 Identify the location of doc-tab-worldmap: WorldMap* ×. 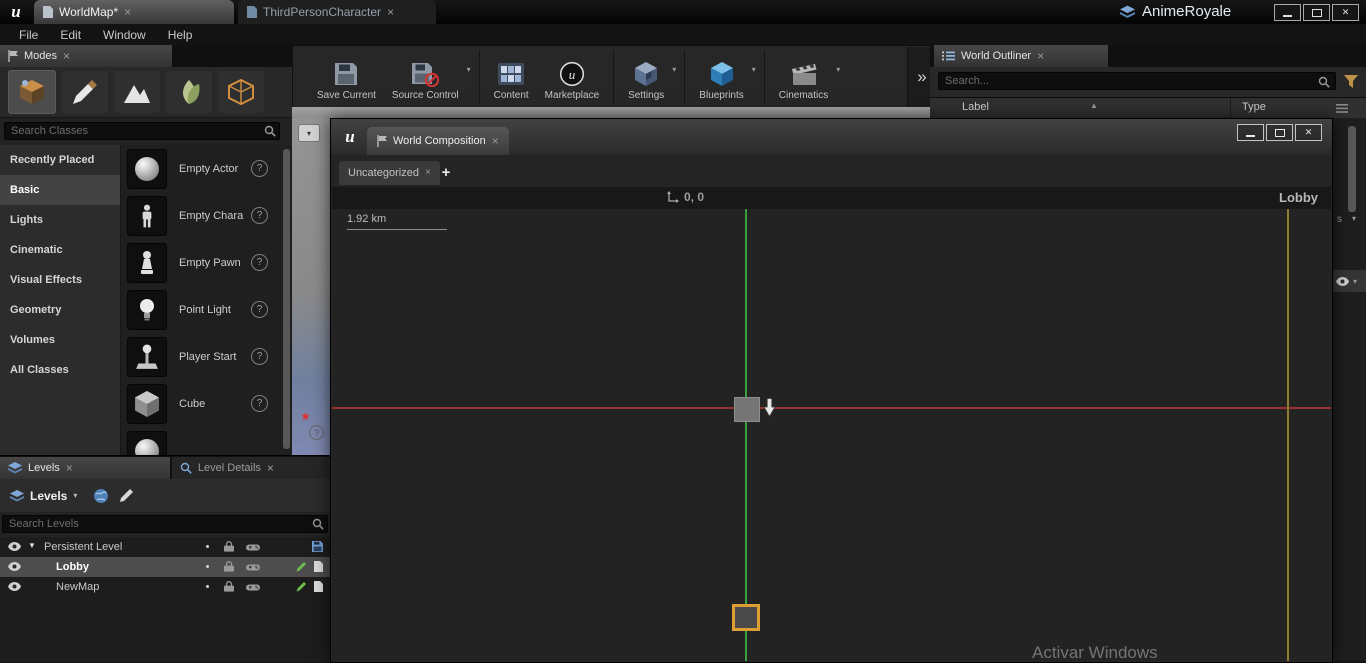
(134, 12).